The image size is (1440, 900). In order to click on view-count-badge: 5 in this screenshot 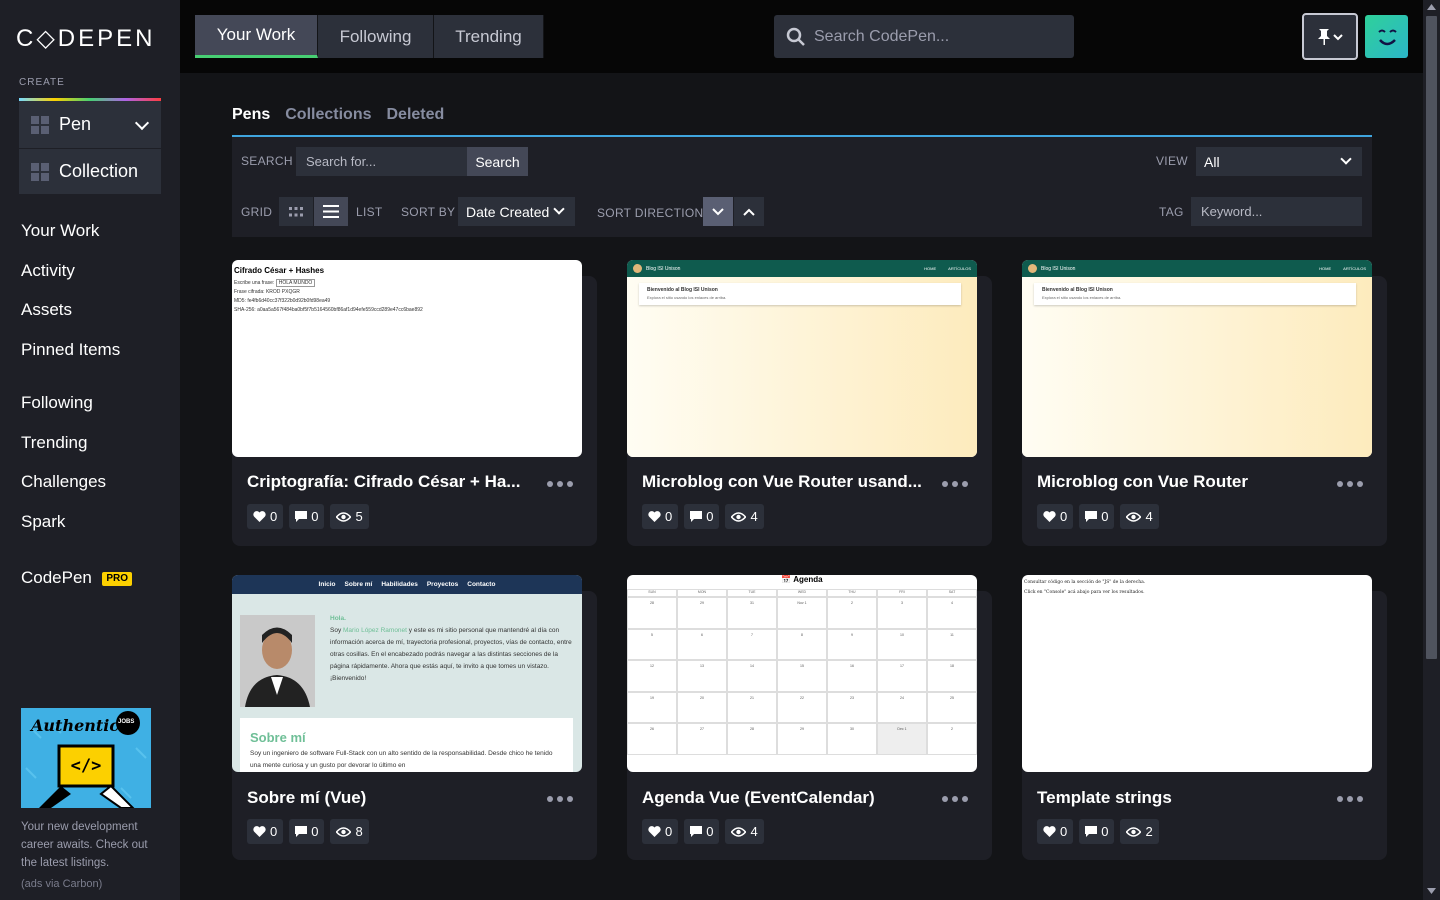, I will do `click(349, 516)`.